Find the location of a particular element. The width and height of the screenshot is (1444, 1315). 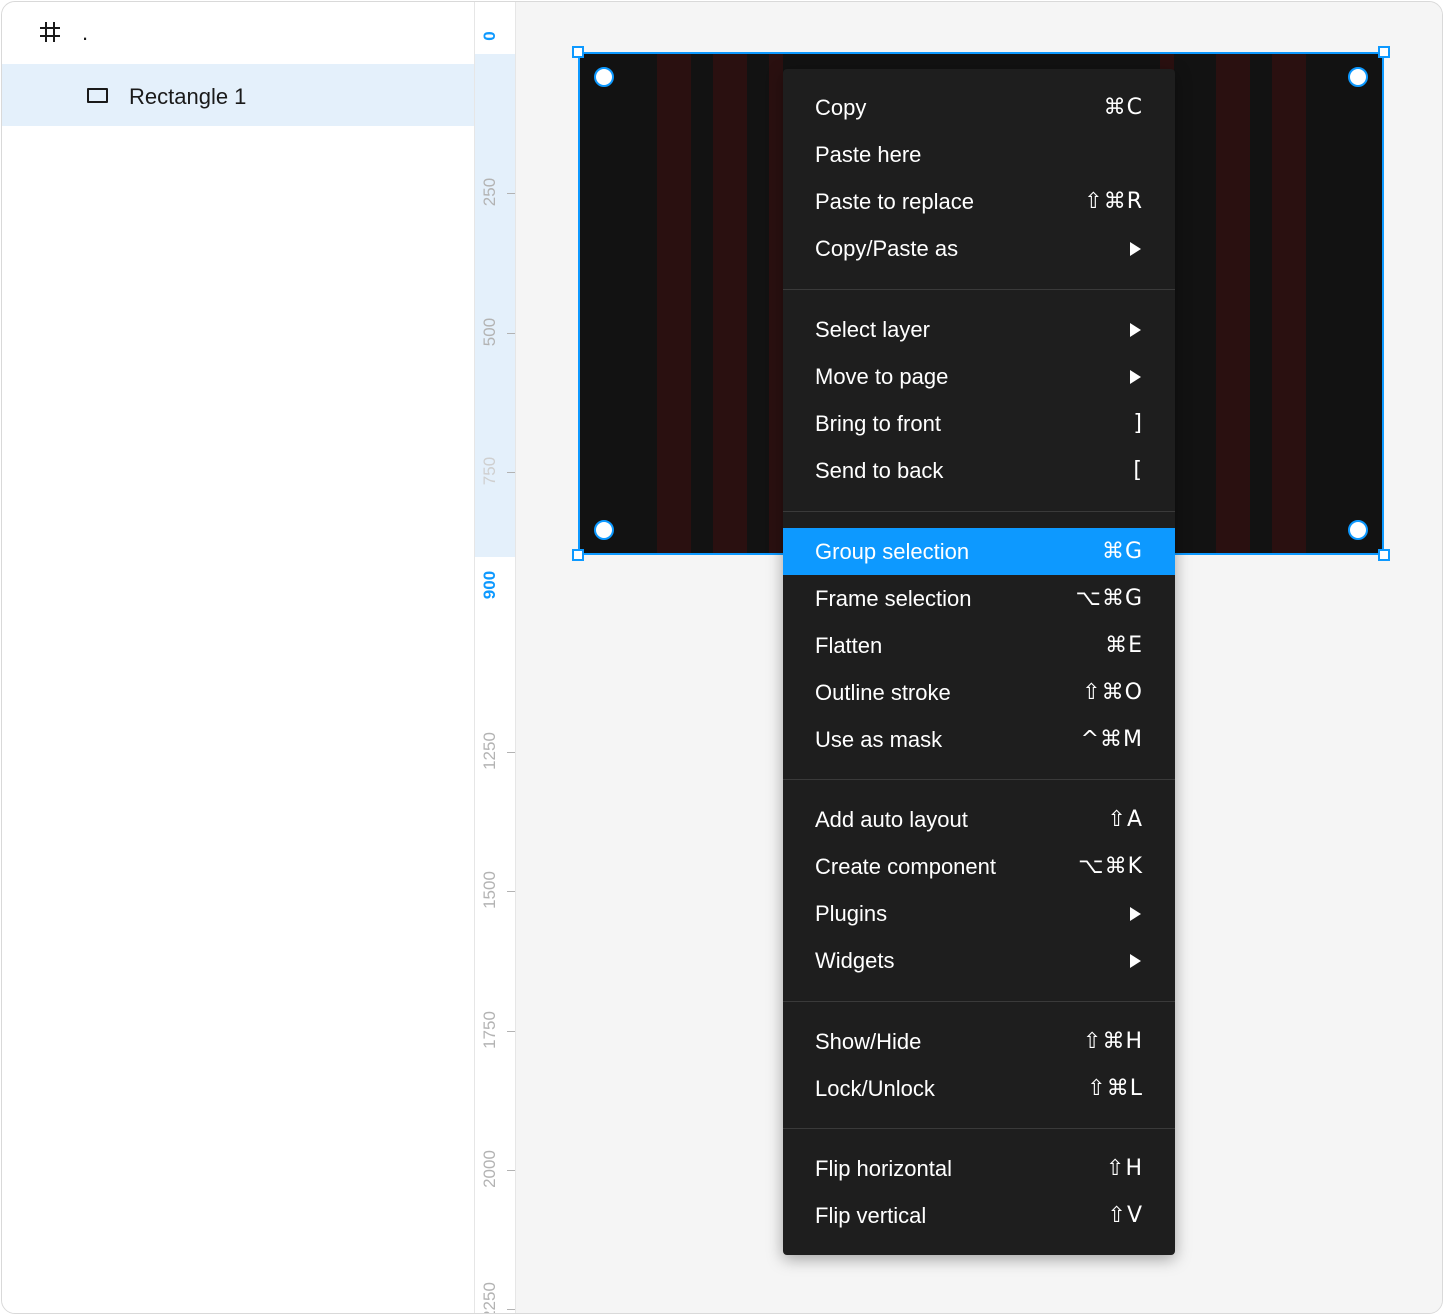

menu-item-label: Add auto layout is located at coordinates (891, 819).